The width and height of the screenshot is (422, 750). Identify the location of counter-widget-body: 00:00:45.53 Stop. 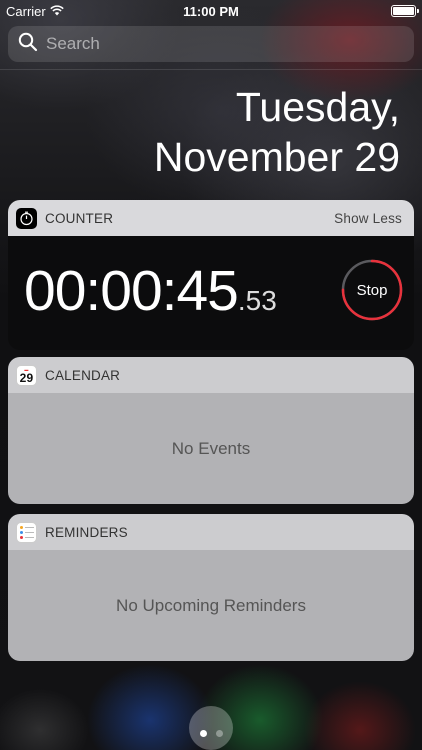
(211, 293).